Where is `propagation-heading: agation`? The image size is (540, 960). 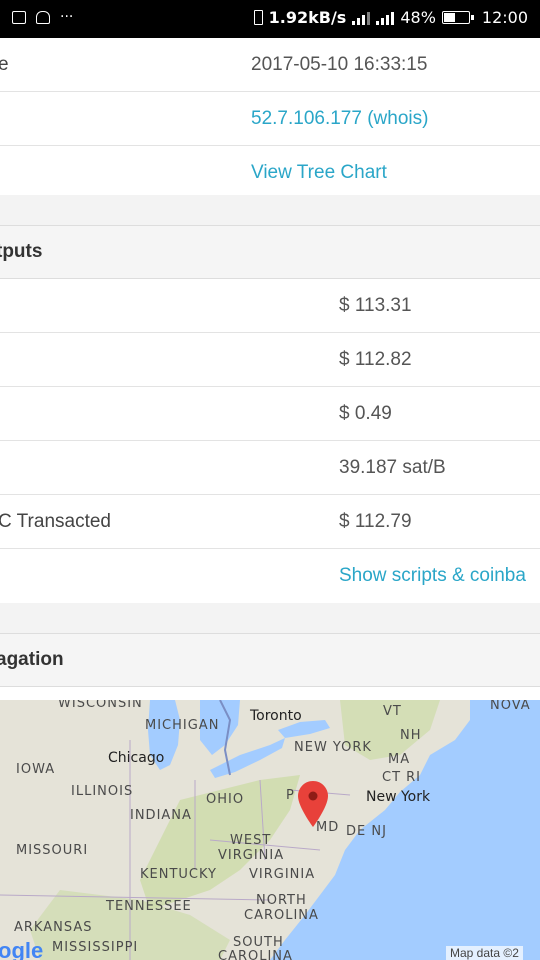
propagation-heading: agation is located at coordinates (270, 660).